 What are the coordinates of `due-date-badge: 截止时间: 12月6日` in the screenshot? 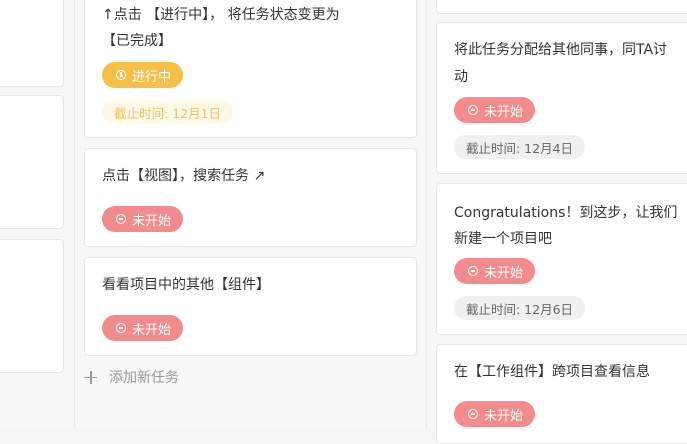 It's located at (520, 308).